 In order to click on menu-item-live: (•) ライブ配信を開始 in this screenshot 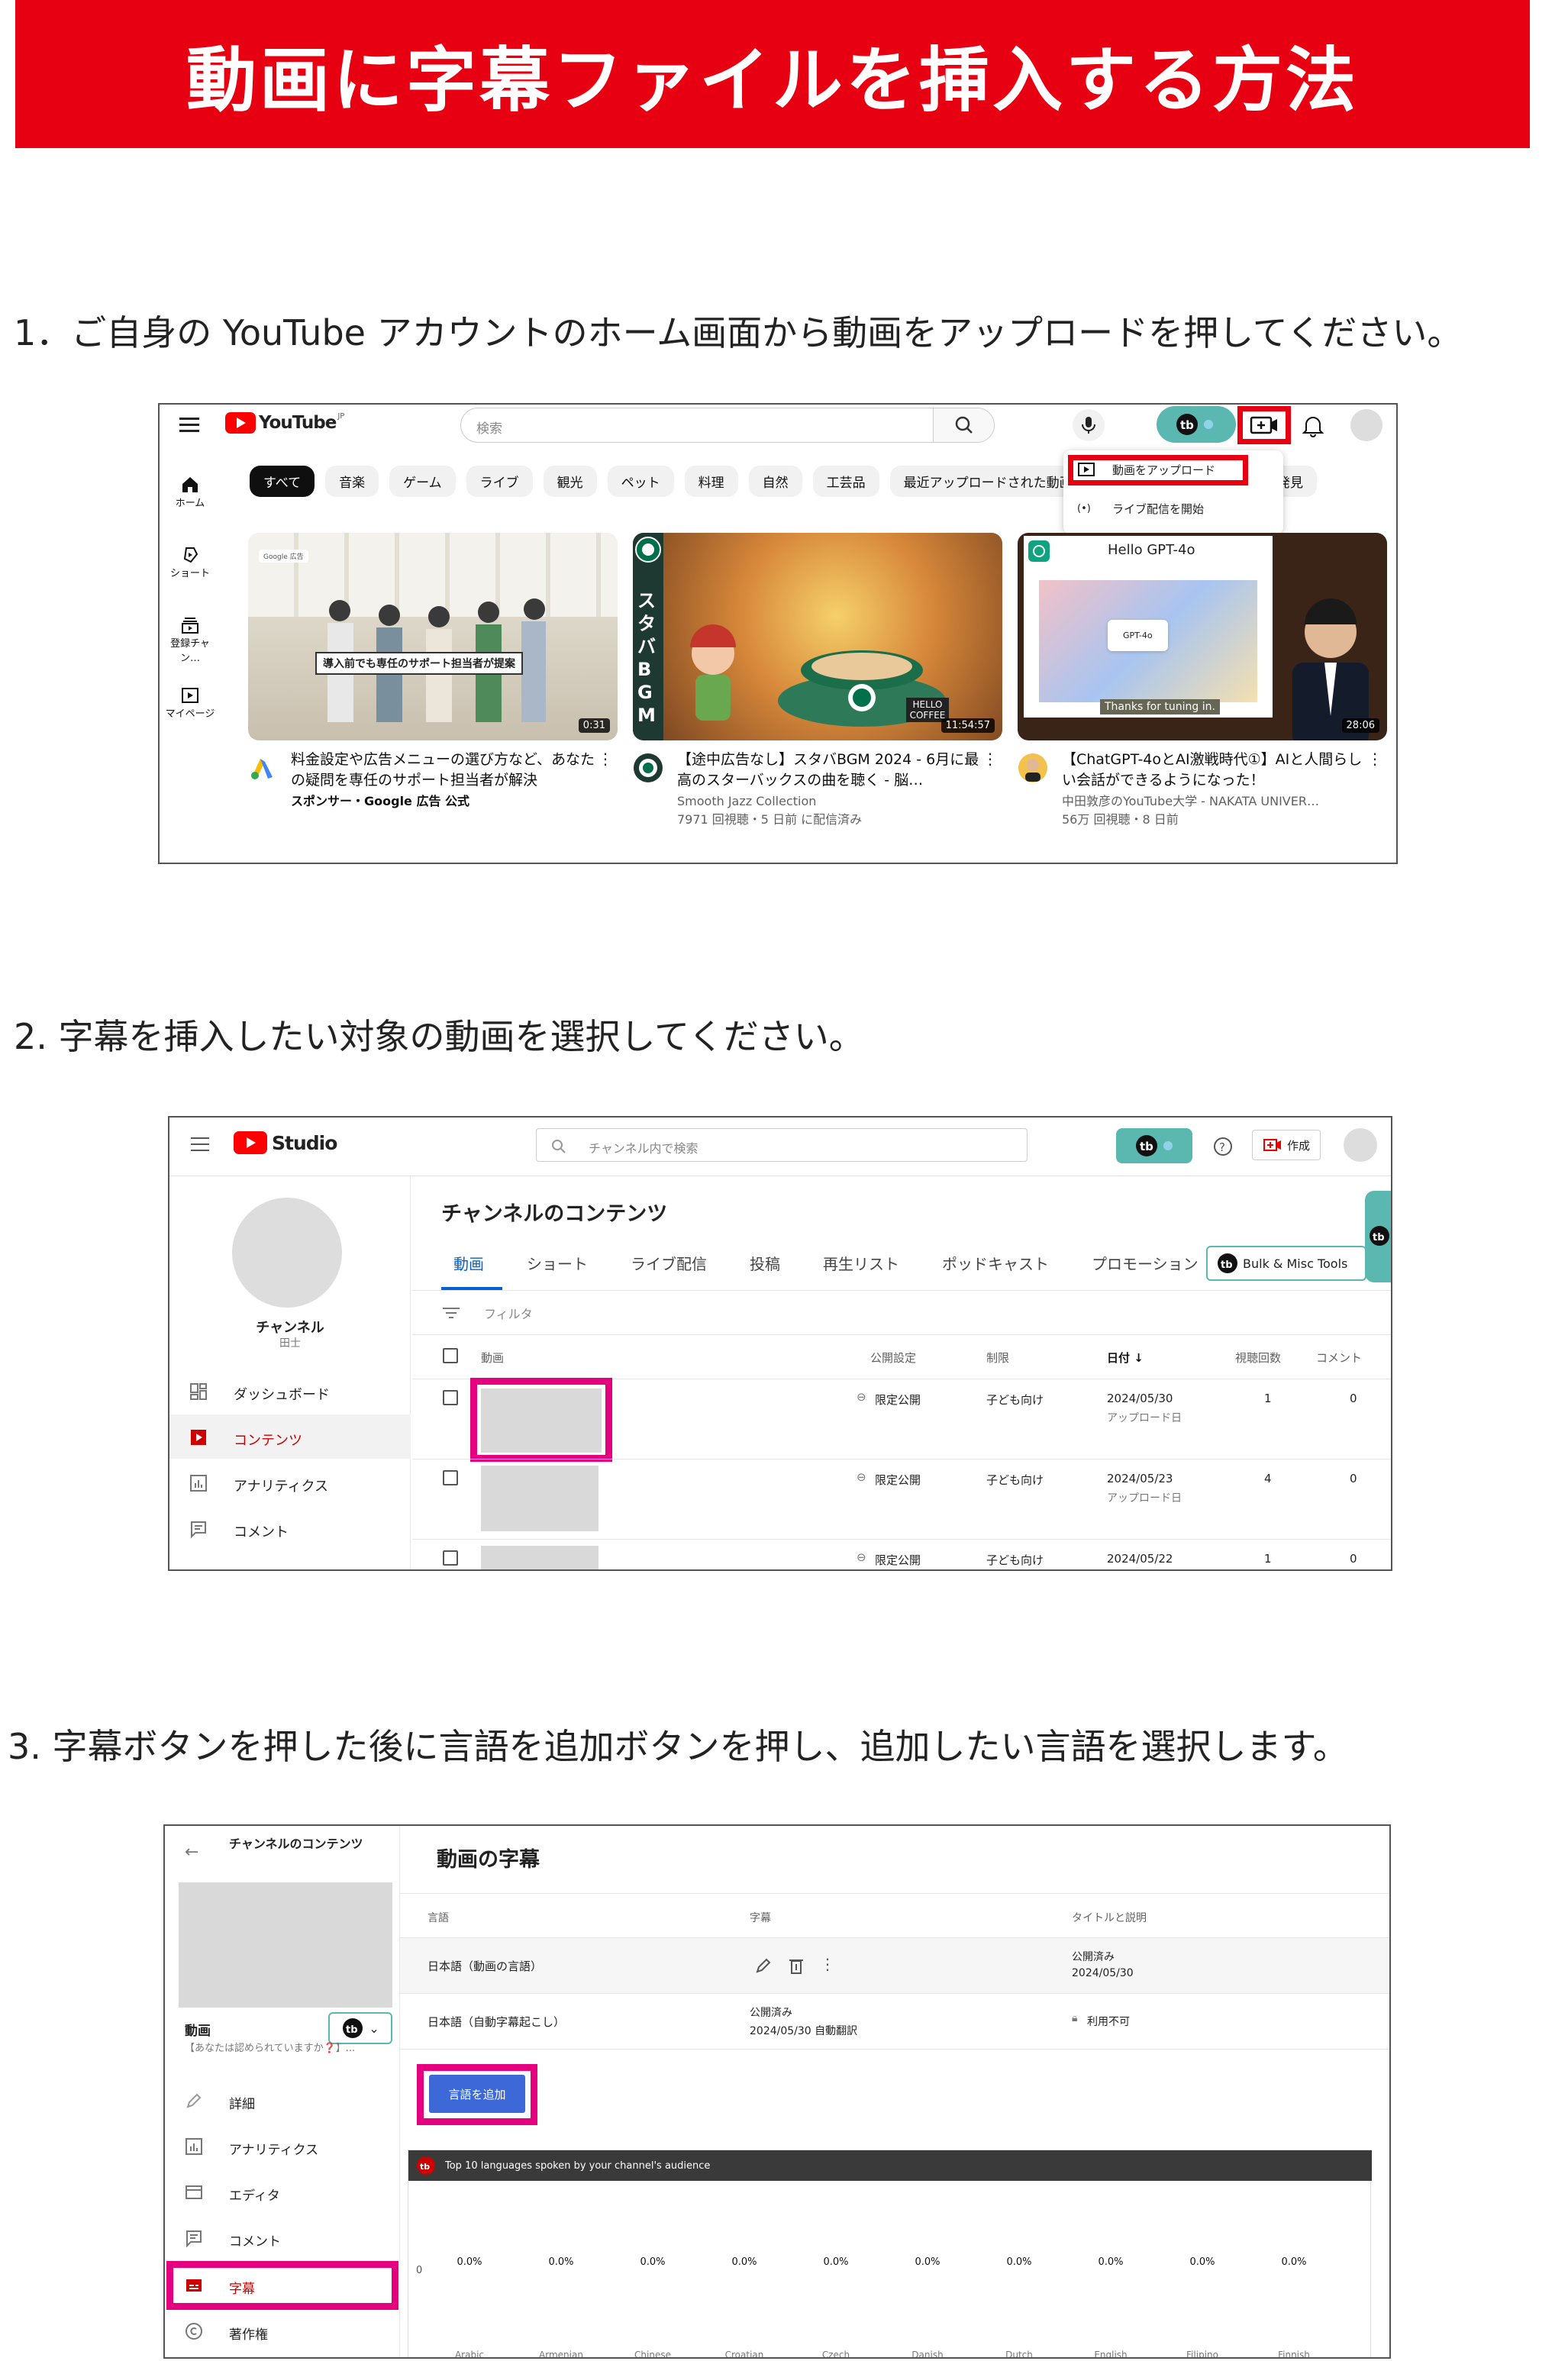, I will do `click(1140, 509)`.